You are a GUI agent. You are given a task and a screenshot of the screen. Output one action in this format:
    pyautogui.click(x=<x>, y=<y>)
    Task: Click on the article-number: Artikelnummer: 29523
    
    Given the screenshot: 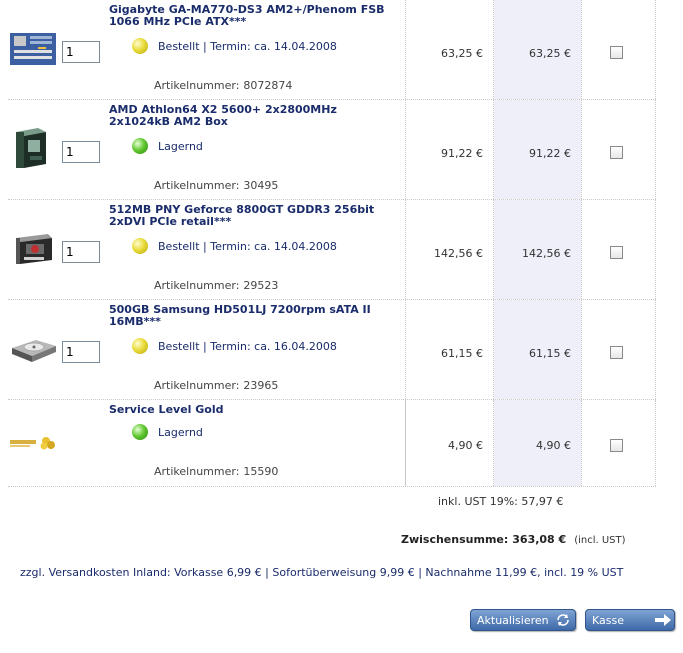 What is the action you would take?
    pyautogui.click(x=216, y=285)
    